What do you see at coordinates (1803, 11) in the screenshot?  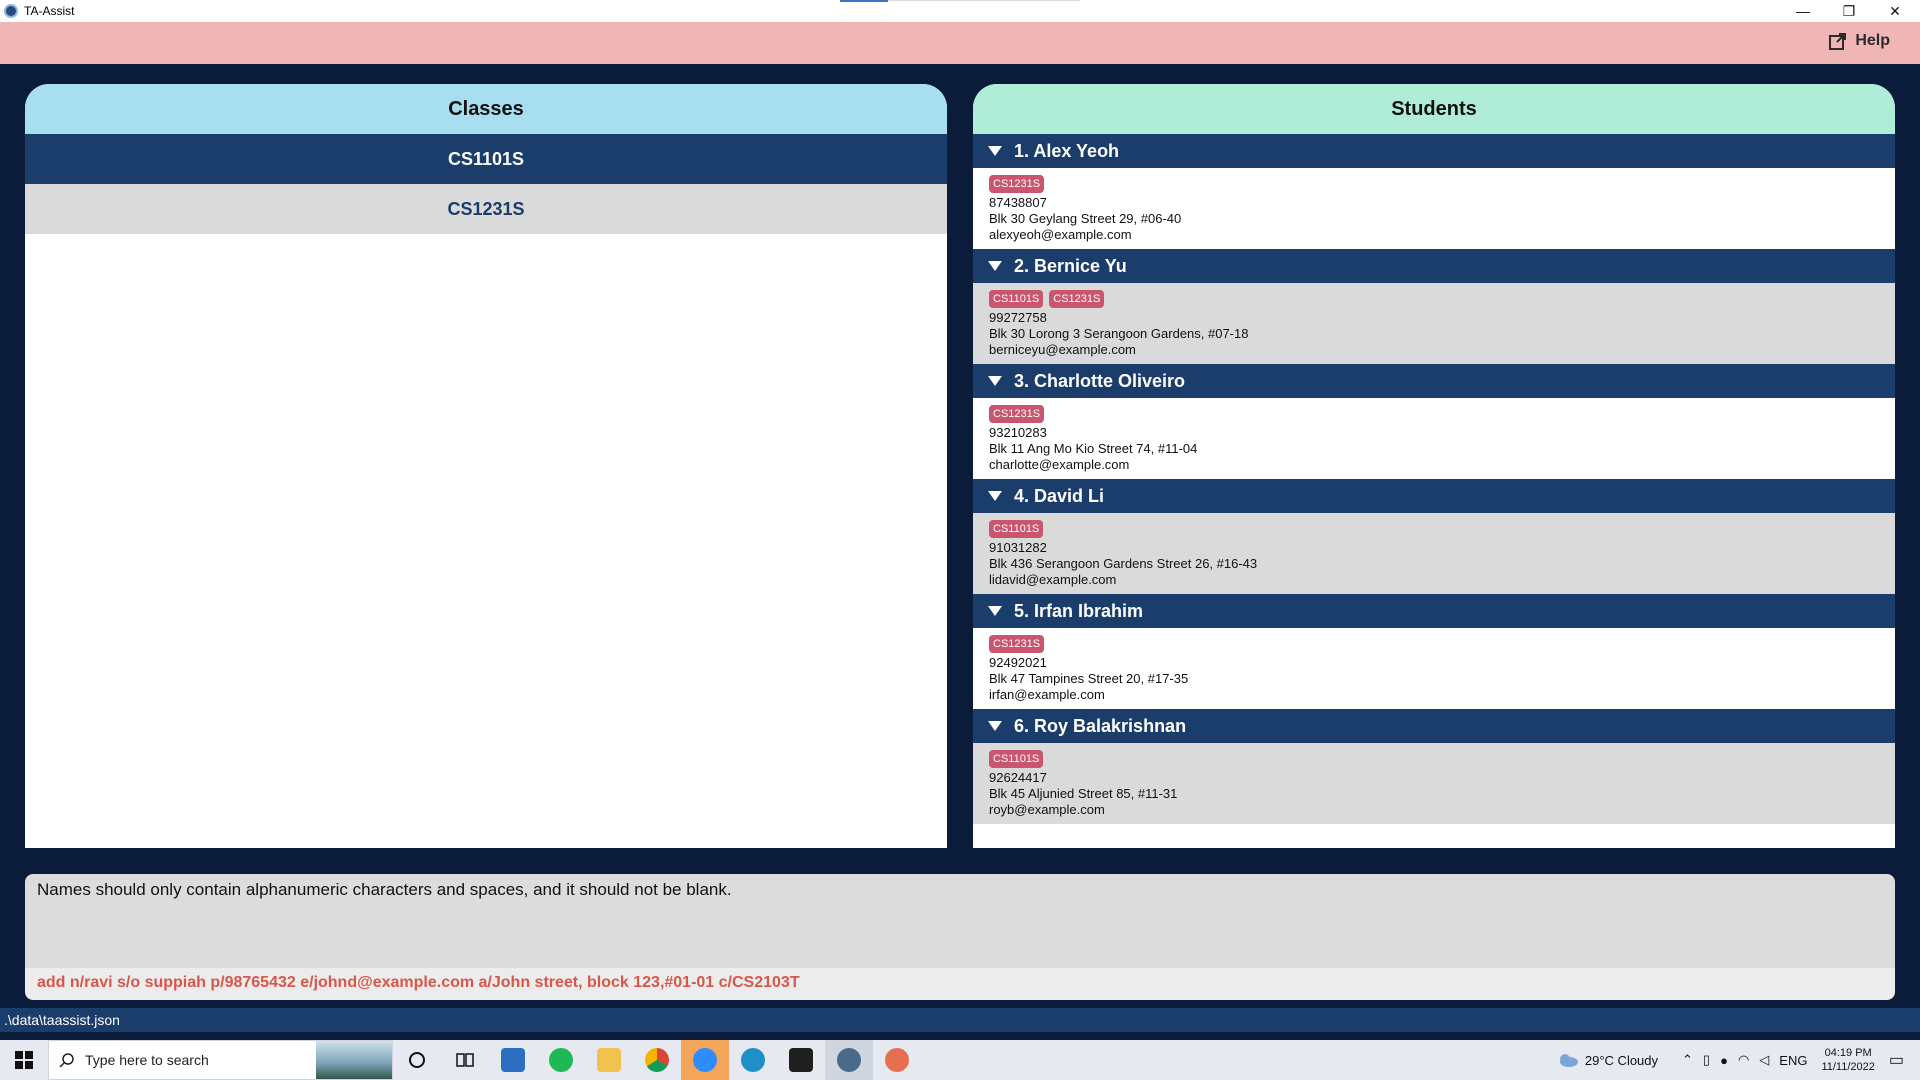 I see `minimize-button: —` at bounding box center [1803, 11].